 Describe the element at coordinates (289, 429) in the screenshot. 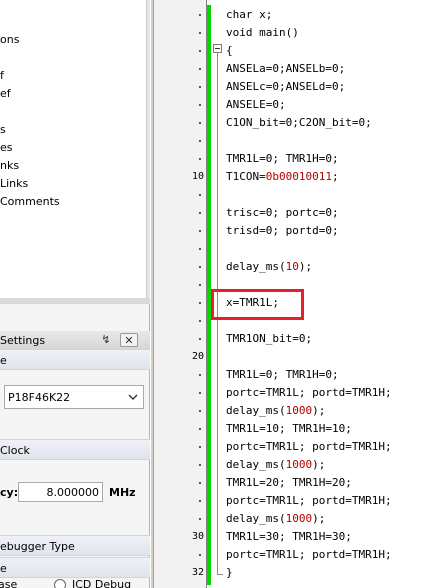

I see `code-line: TMR1L=10; TMR1H=10;` at that location.